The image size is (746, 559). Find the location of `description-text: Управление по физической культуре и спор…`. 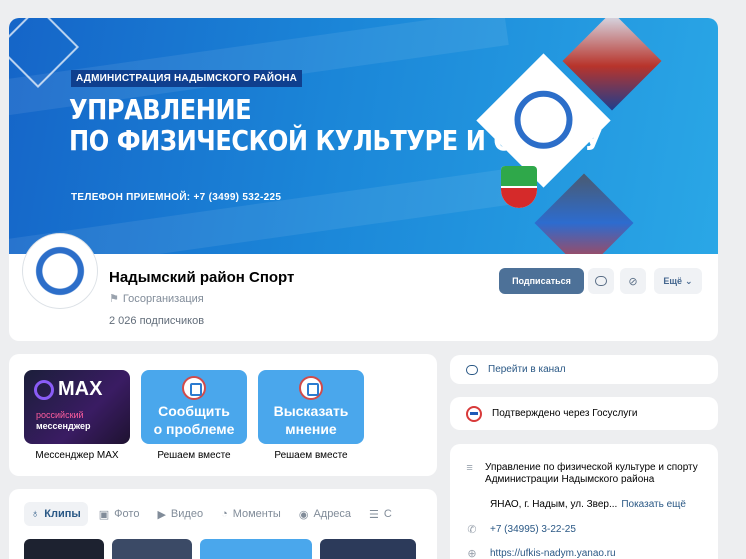

description-text: Управление по физической культуре и спор… is located at coordinates (591, 473).